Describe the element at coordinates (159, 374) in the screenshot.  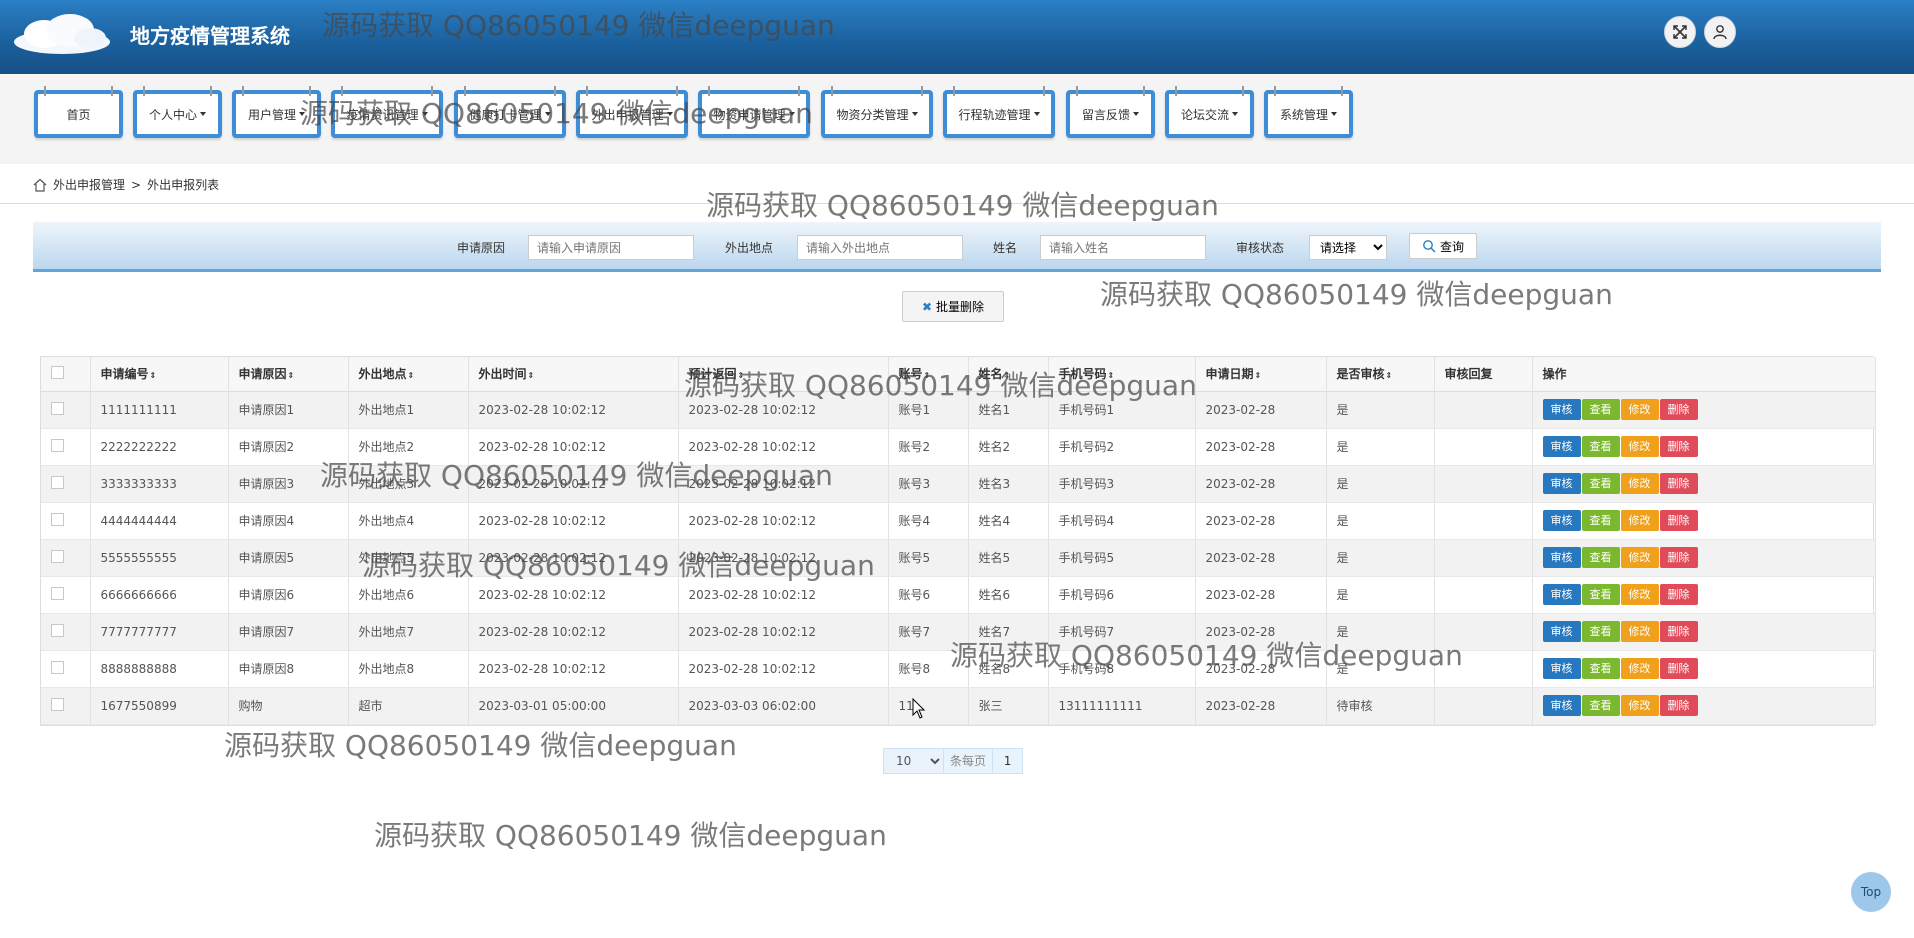
I see `column-header: 申请编号⇕` at that location.